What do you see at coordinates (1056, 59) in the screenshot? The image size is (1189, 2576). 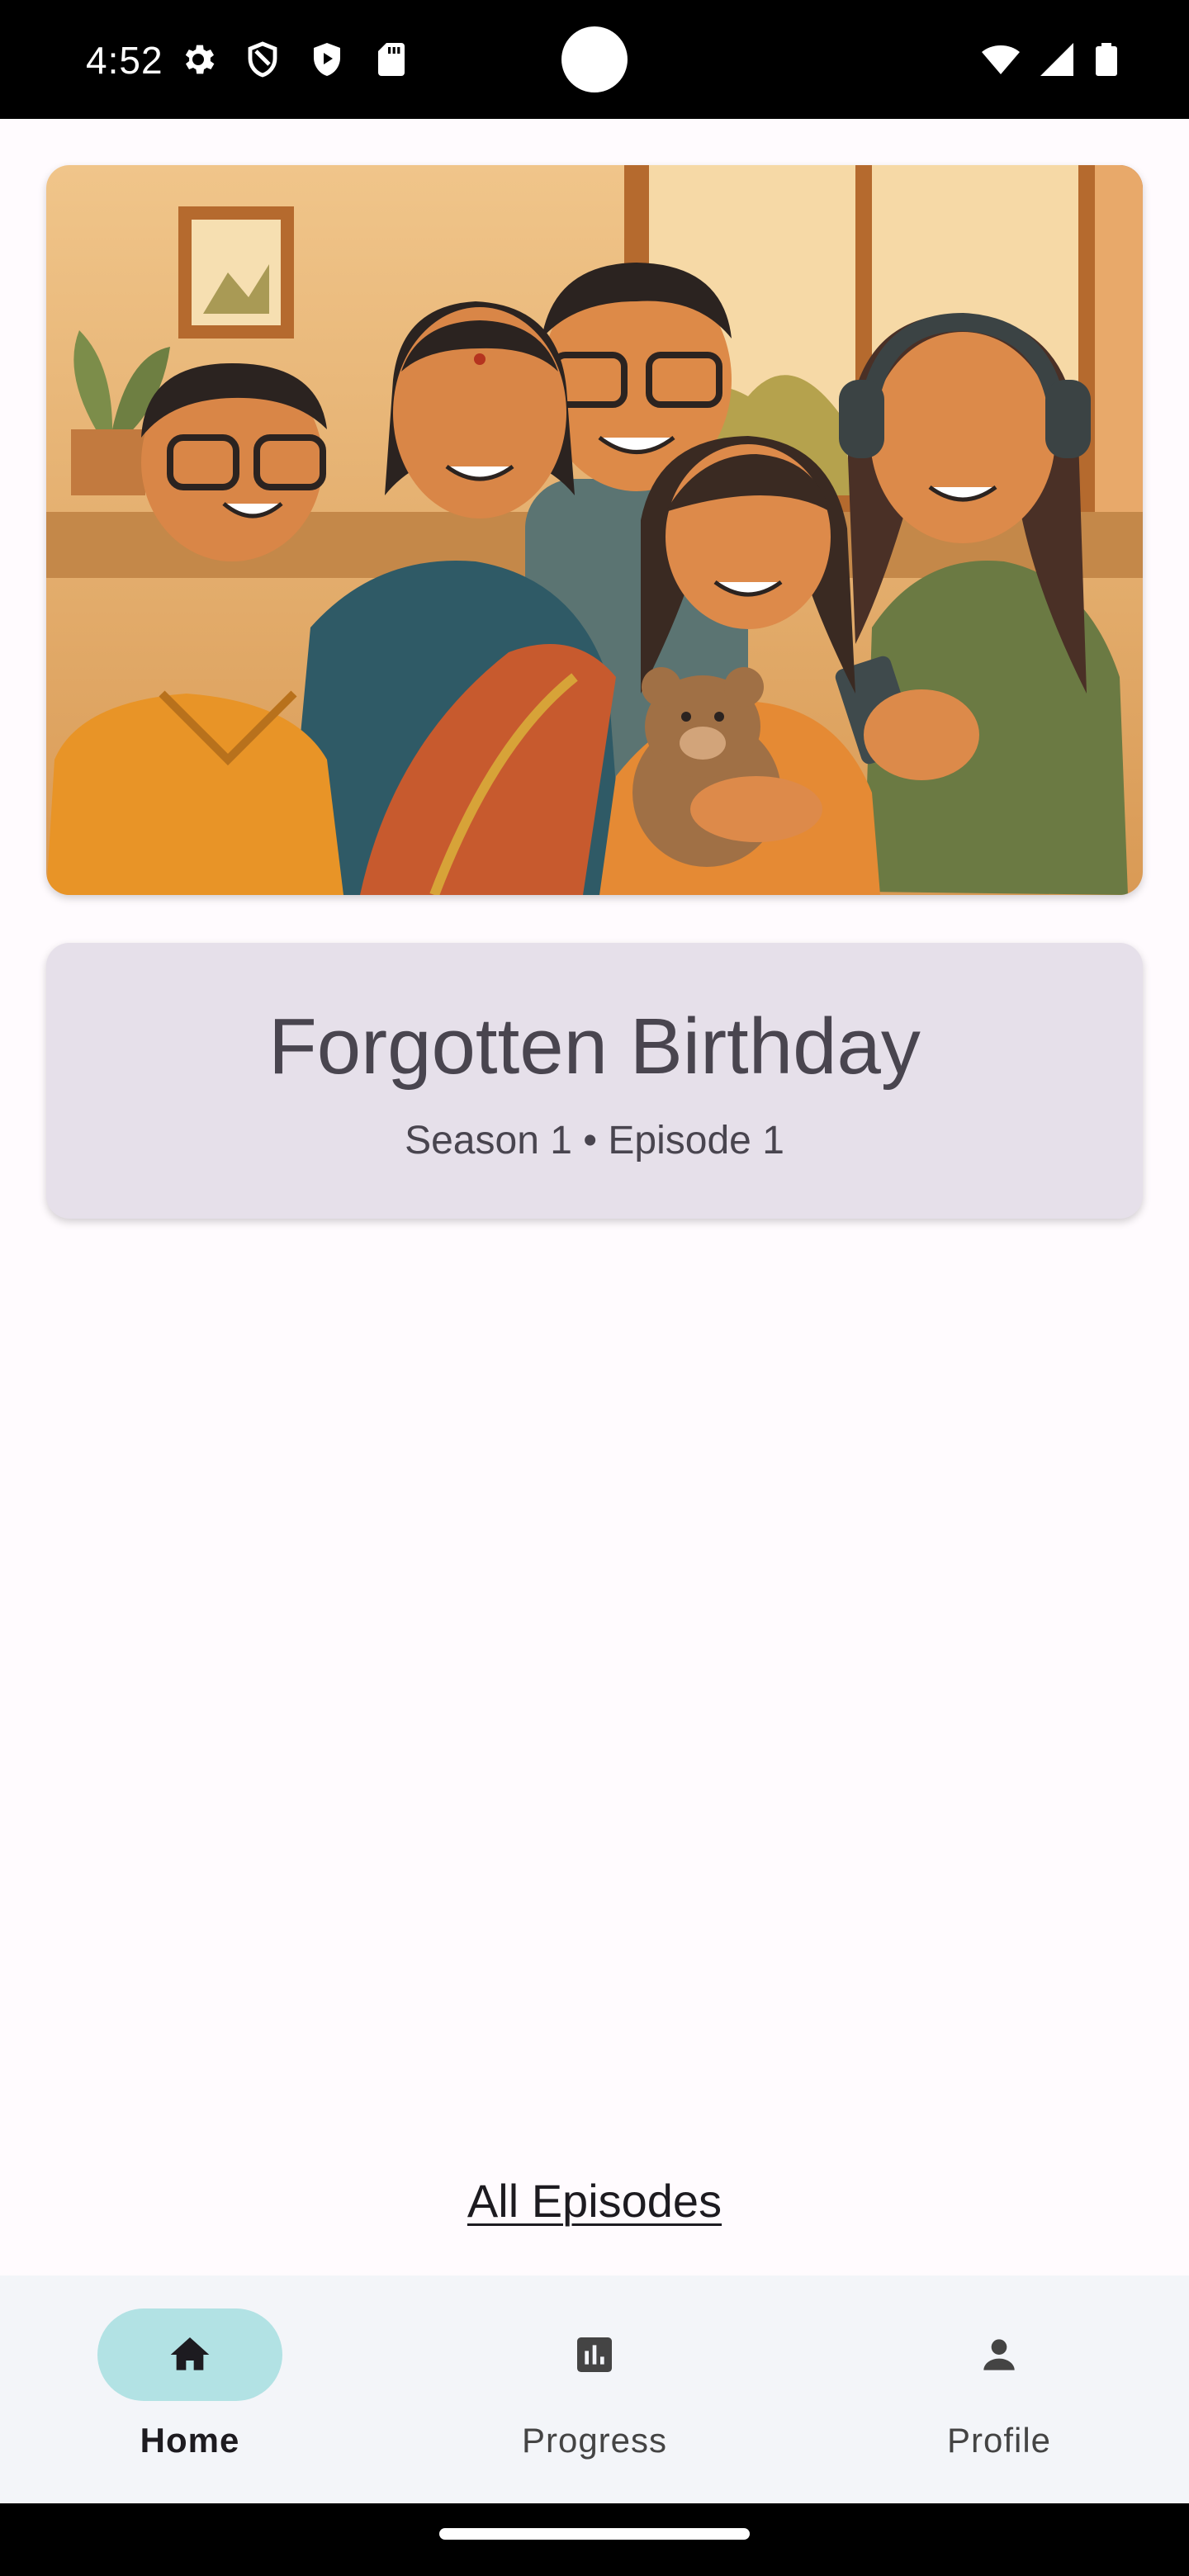 I see `signal-icon` at bounding box center [1056, 59].